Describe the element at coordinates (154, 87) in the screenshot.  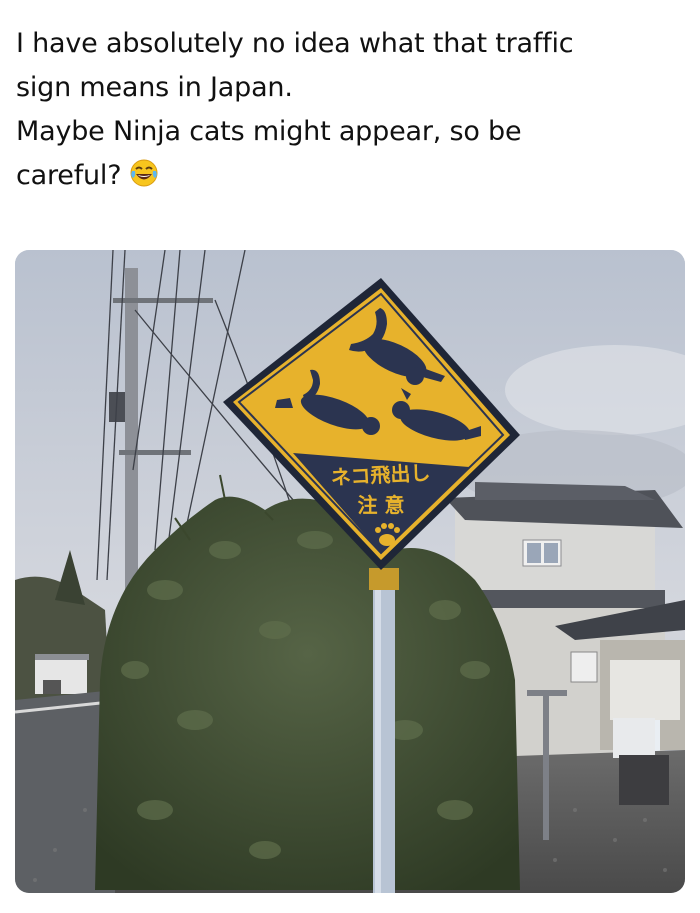
I see `caption-line-2: sign means in Japan.` at that location.